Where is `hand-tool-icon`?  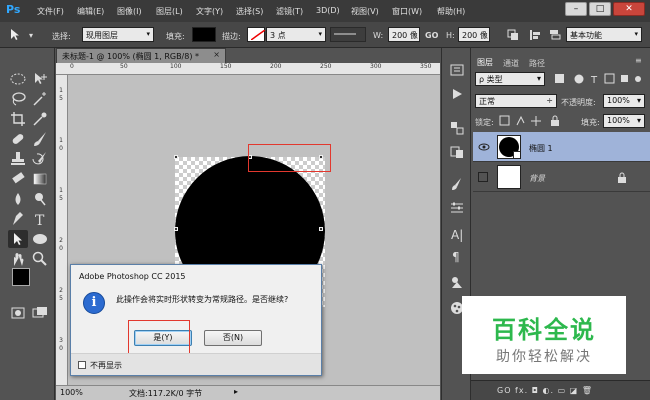
hand-tool-icon is located at coordinates (18, 259).